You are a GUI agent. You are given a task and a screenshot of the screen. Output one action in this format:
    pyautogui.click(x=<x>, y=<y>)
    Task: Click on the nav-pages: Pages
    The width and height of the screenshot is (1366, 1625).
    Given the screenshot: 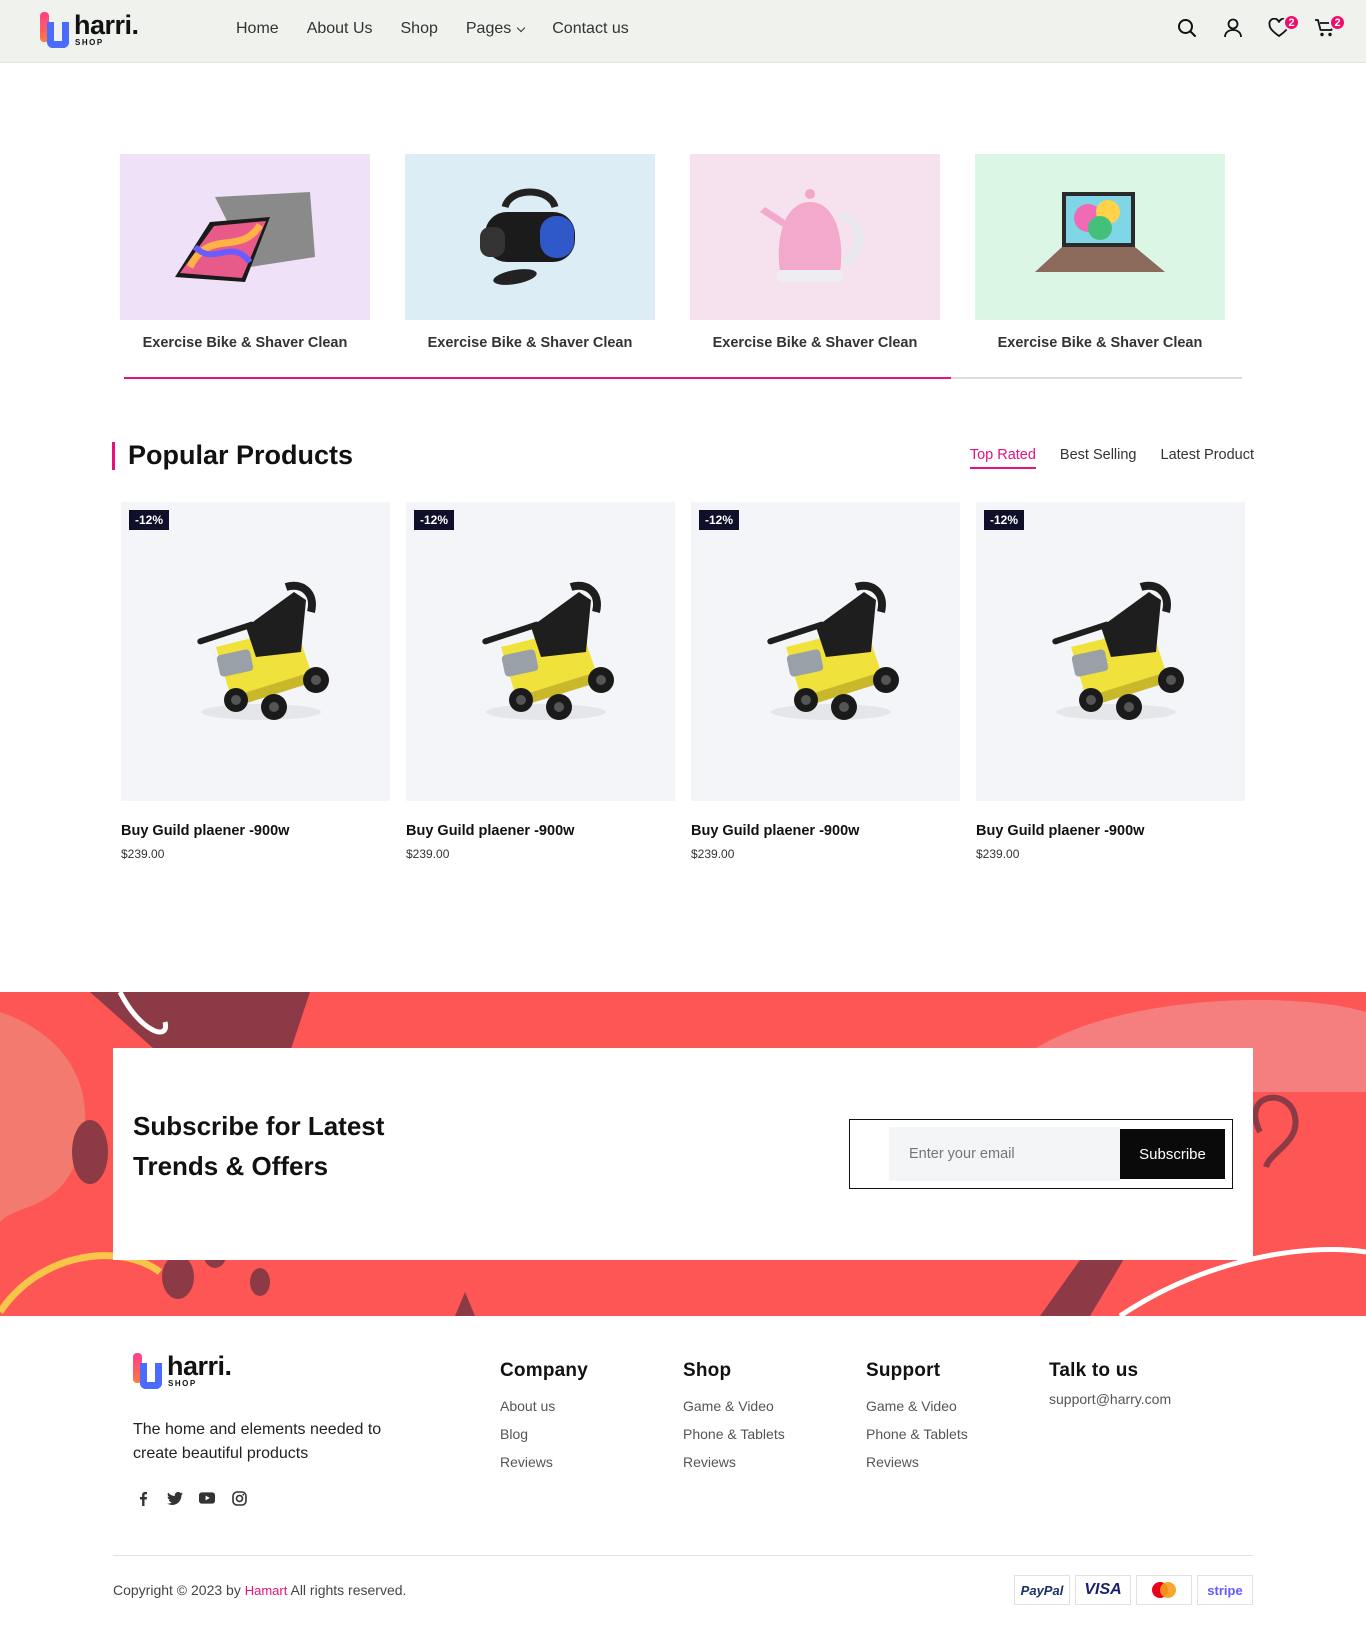 What is the action you would take?
    pyautogui.click(x=495, y=29)
    